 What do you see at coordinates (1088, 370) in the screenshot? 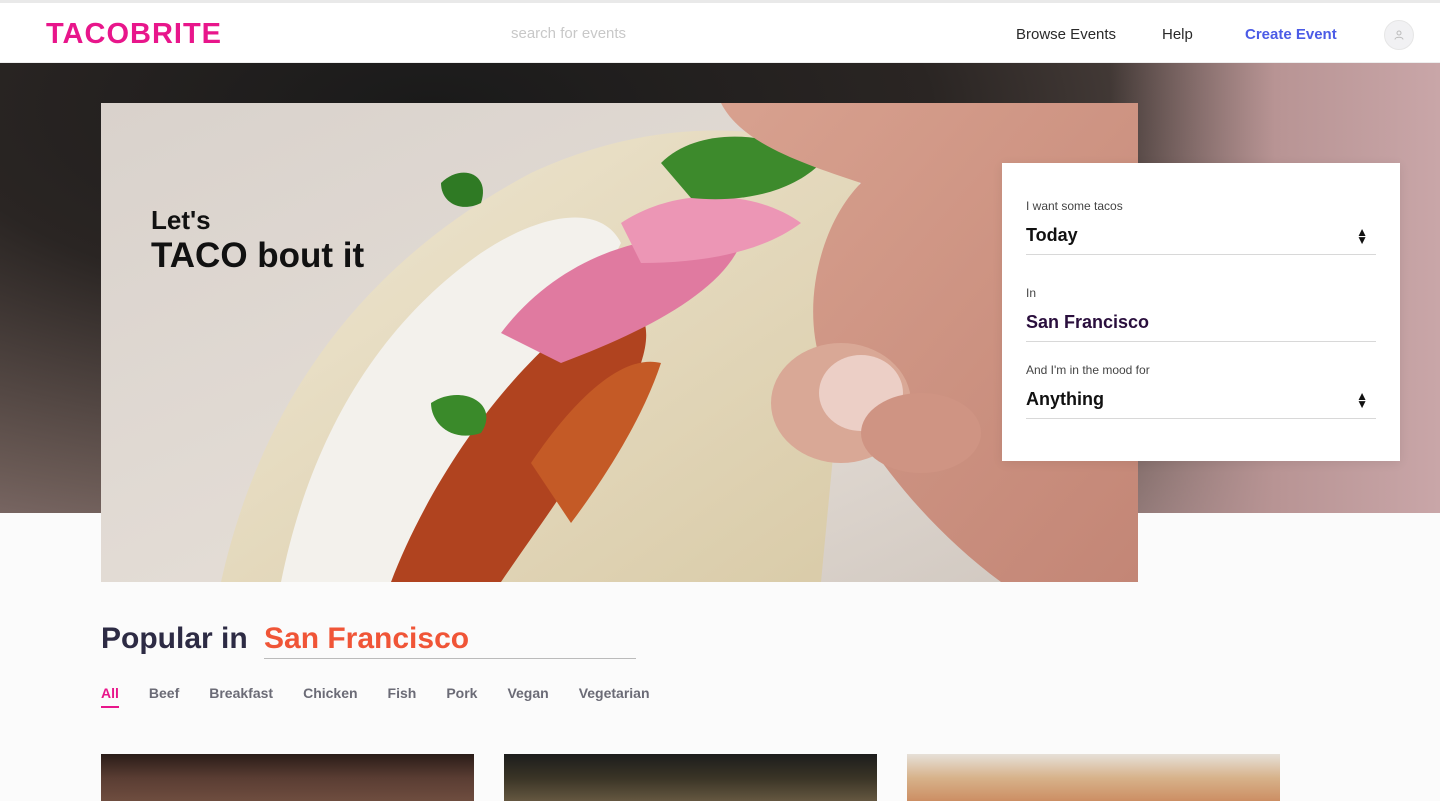
I see `mood-label: And I'm in the mood for` at bounding box center [1088, 370].